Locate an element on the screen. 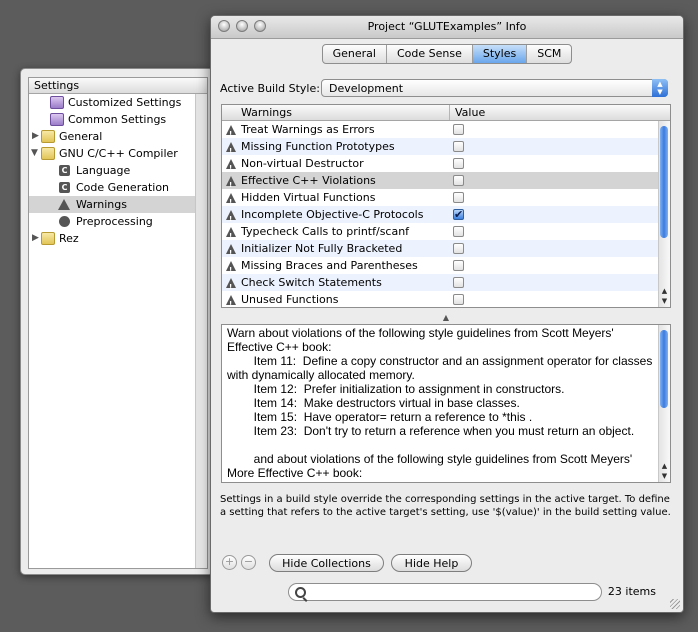  tab-bar: General Code Sense Styles SCM is located at coordinates (447, 54).